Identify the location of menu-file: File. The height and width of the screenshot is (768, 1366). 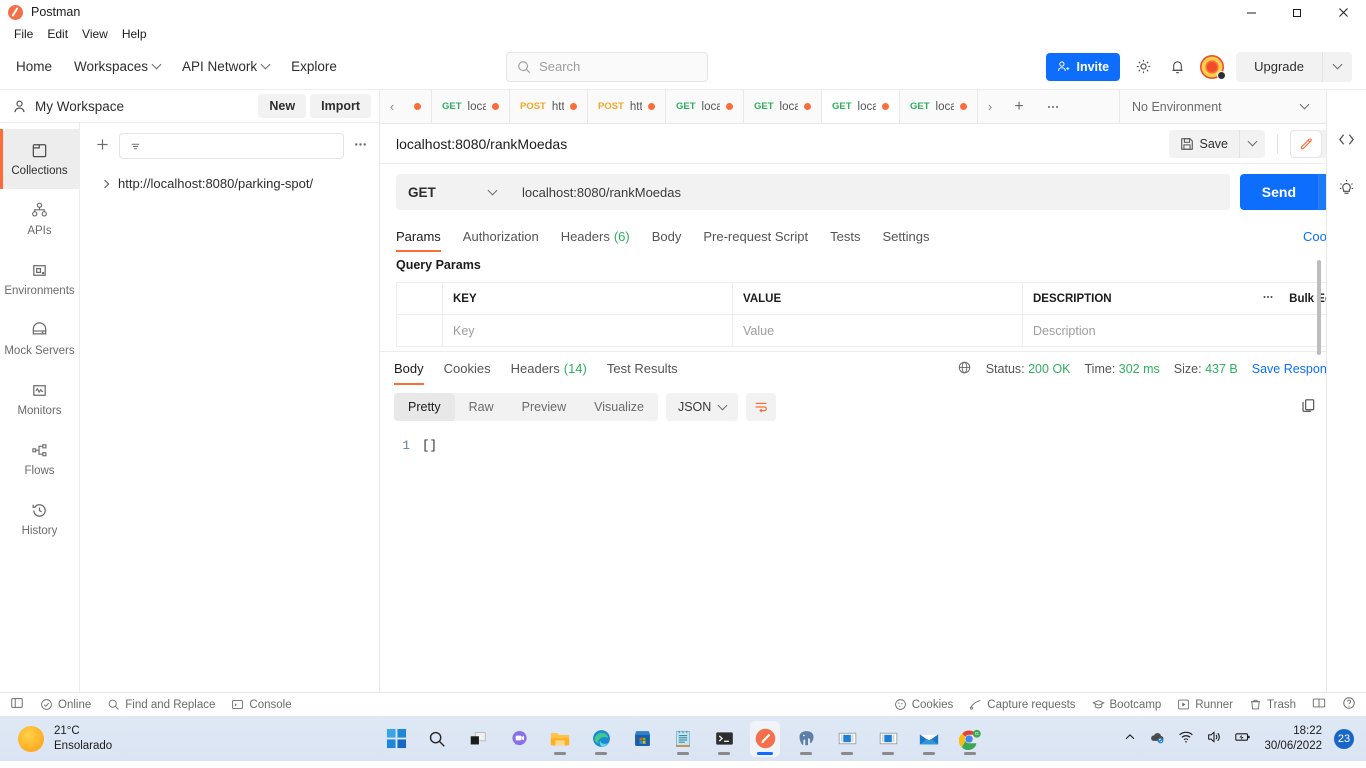
(23, 34).